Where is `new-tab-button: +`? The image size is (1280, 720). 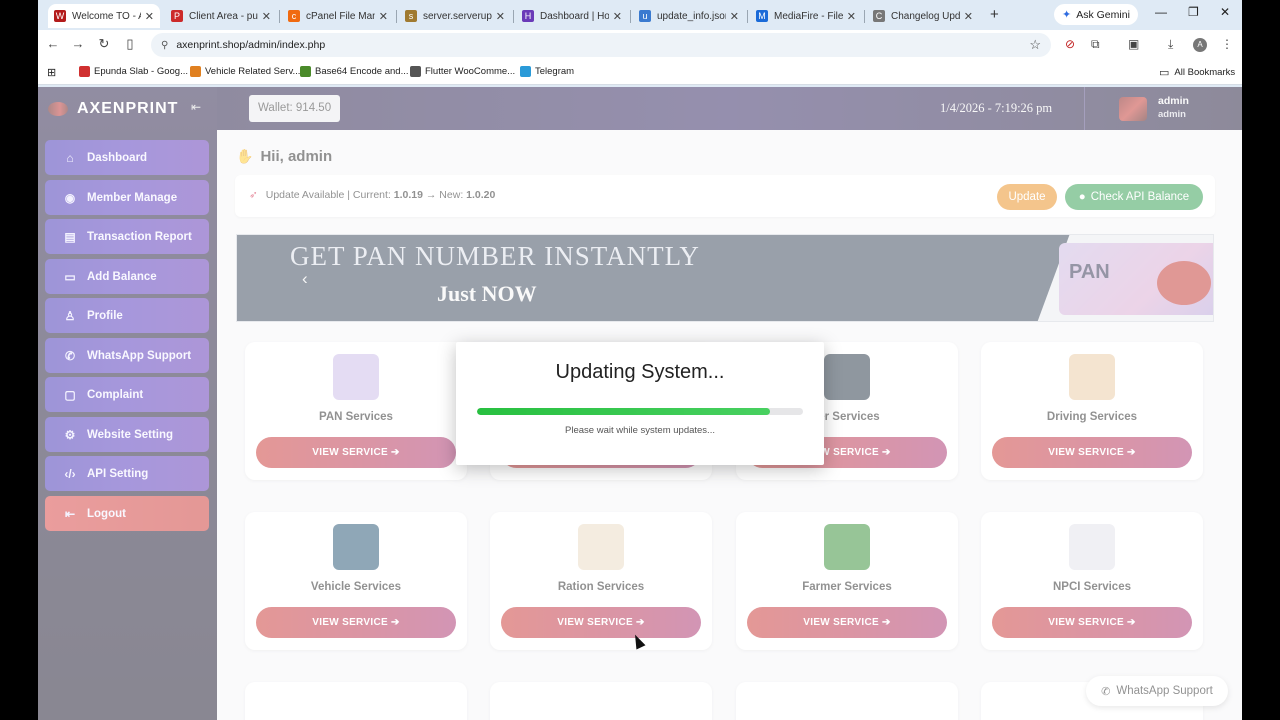 new-tab-button: + is located at coordinates (994, 14).